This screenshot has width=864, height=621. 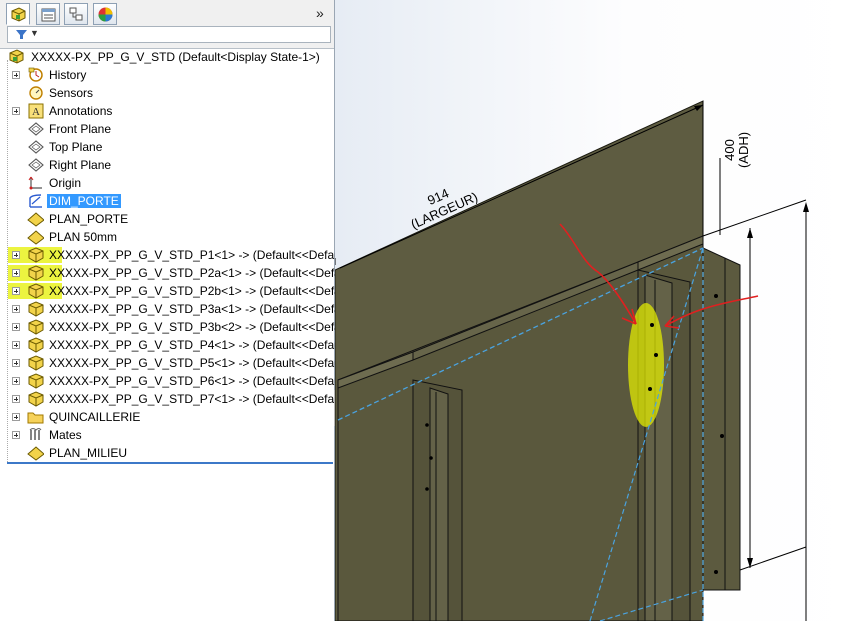 What do you see at coordinates (35, 201) in the screenshot?
I see `sketch-icon` at bounding box center [35, 201].